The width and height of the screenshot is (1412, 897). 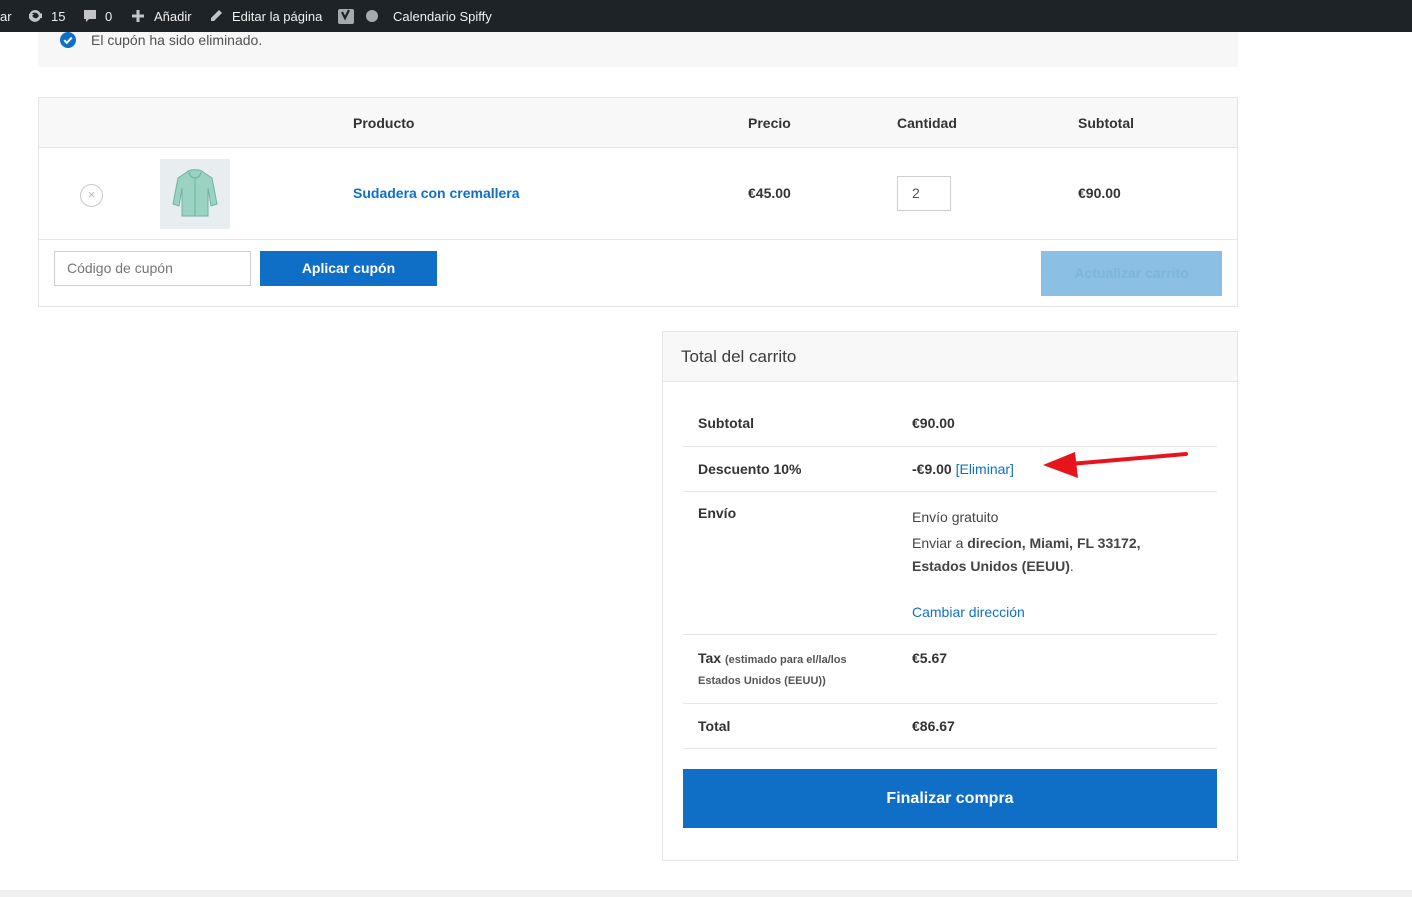 What do you see at coordinates (442, 16) in the screenshot?
I see `adminbar-calendar: Calendario Spiffy` at bounding box center [442, 16].